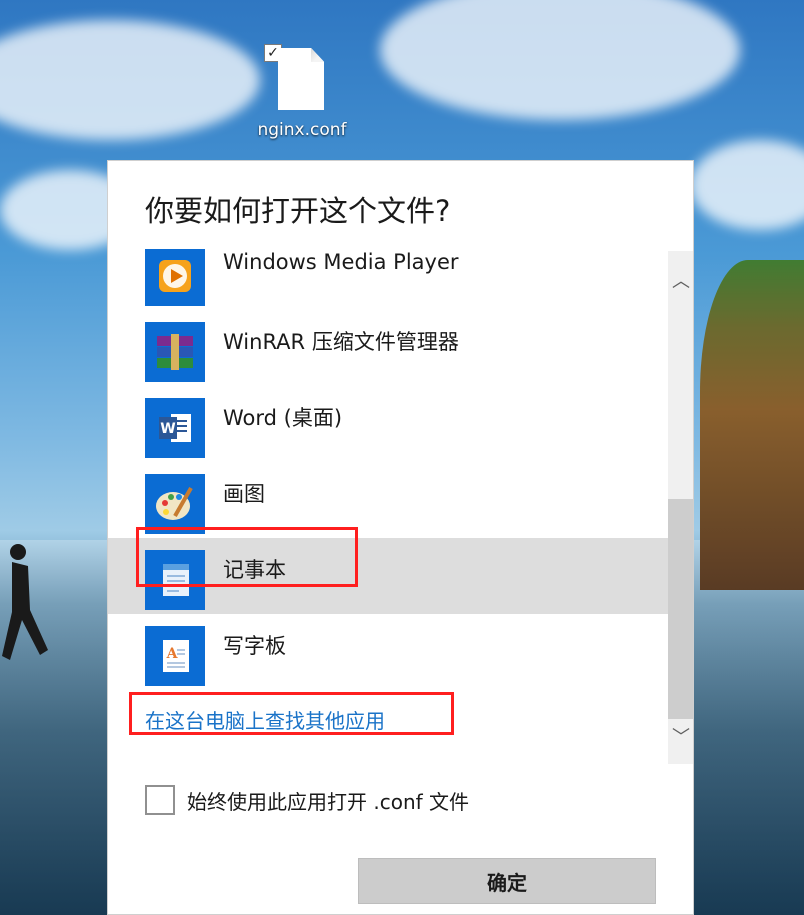 Image resolution: width=804 pixels, height=915 pixels. I want to click on chevron-down-icon: ﹀, so click(680, 736).